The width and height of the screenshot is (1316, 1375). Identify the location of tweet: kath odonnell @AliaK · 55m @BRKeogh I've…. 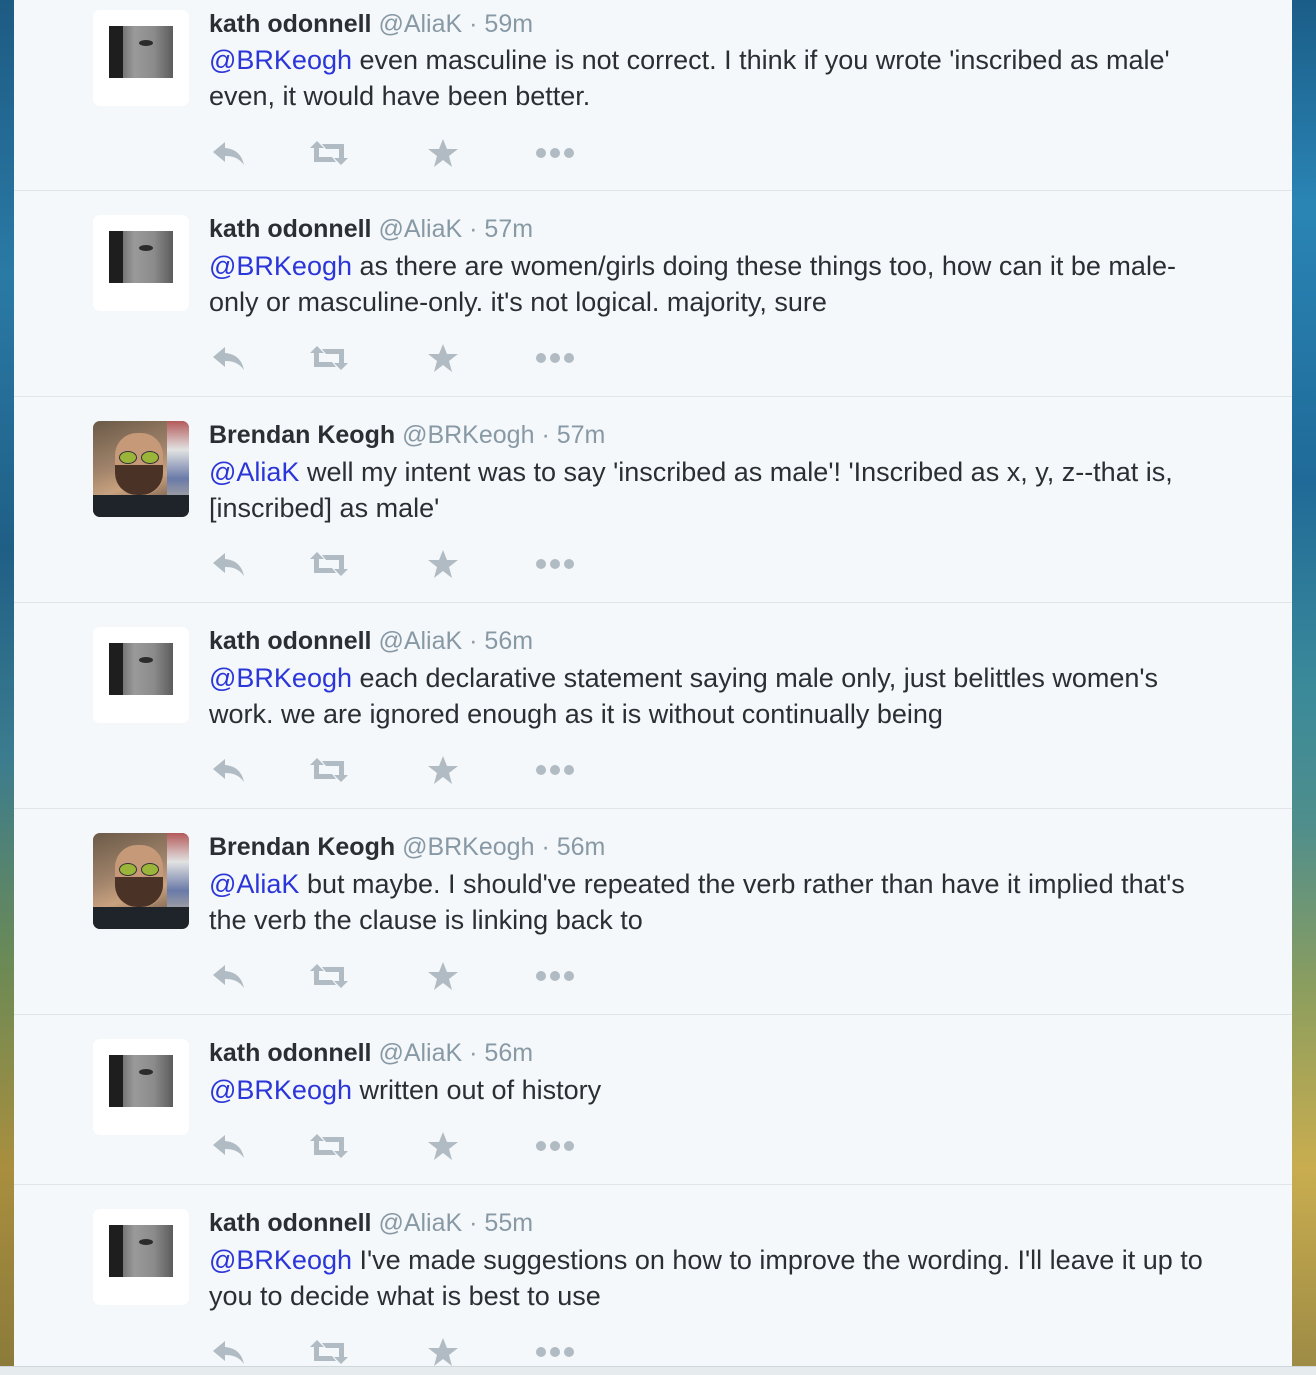
(653, 1275).